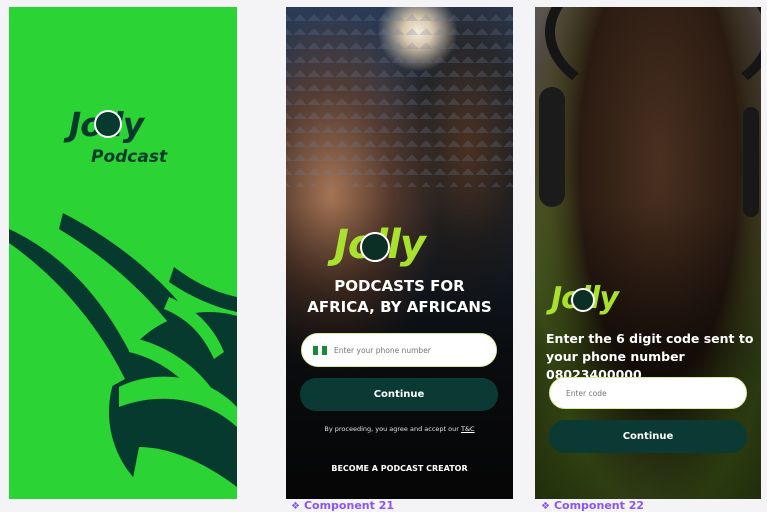 The height and width of the screenshot is (512, 767). What do you see at coordinates (468, 429) in the screenshot?
I see `terms-link: T&C` at bounding box center [468, 429].